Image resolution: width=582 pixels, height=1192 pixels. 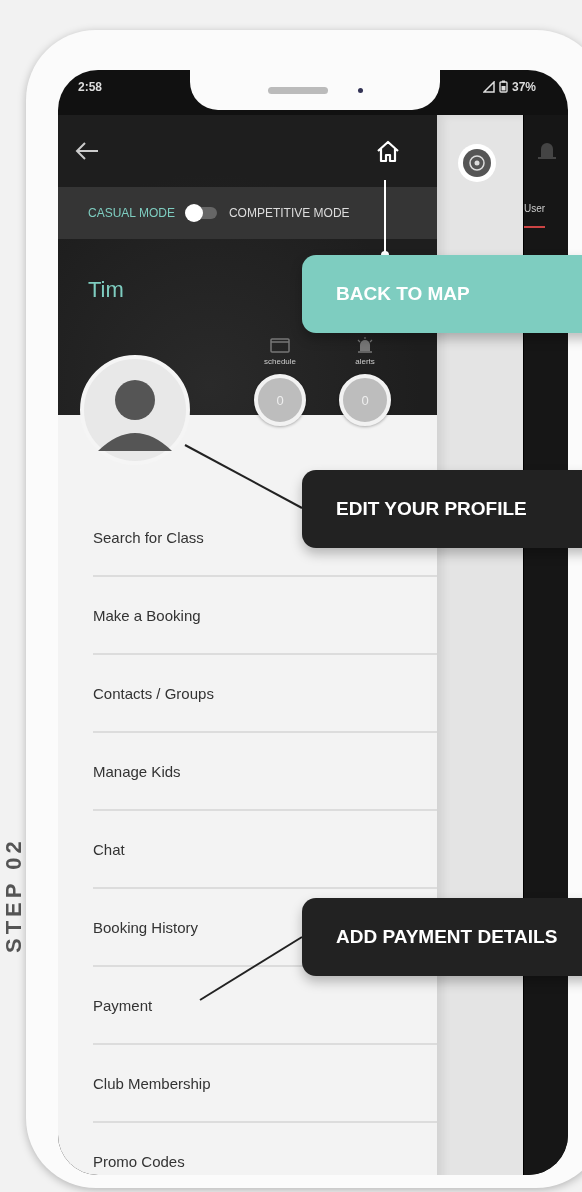 What do you see at coordinates (523, 86) in the screenshot?
I see `battery-percent: 37%` at bounding box center [523, 86].